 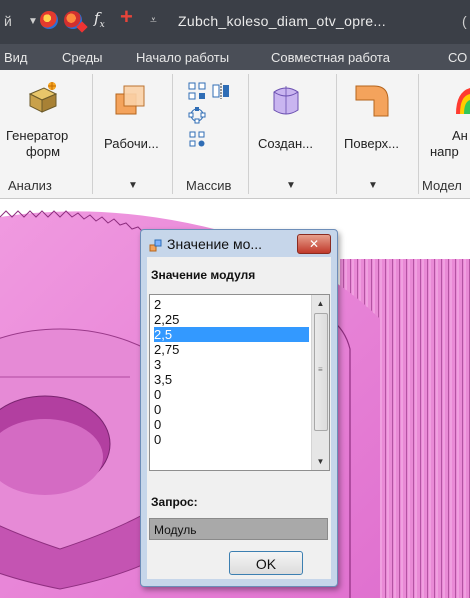 What do you see at coordinates (460, 136) in the screenshot?
I see `stress-label-1: Ан` at bounding box center [460, 136].